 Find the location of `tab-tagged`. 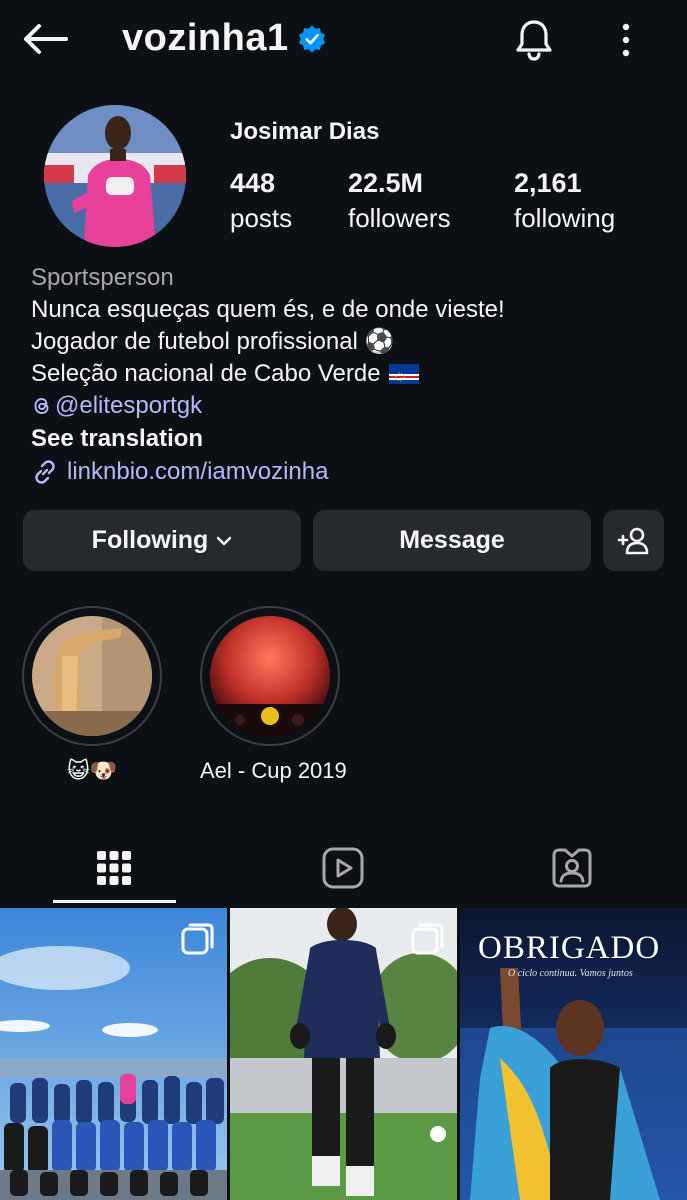

tab-tagged is located at coordinates (572, 868).